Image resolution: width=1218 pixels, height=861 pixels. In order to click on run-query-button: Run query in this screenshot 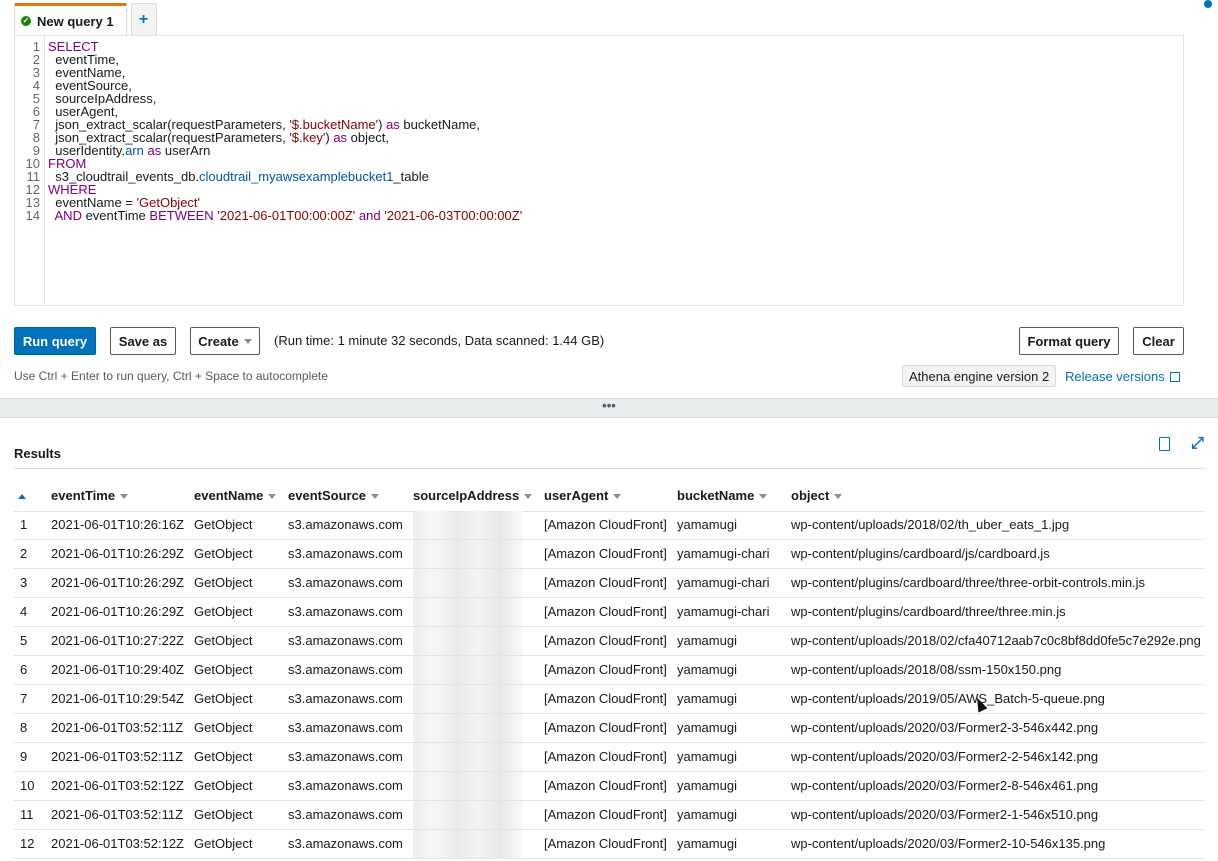, I will do `click(55, 341)`.